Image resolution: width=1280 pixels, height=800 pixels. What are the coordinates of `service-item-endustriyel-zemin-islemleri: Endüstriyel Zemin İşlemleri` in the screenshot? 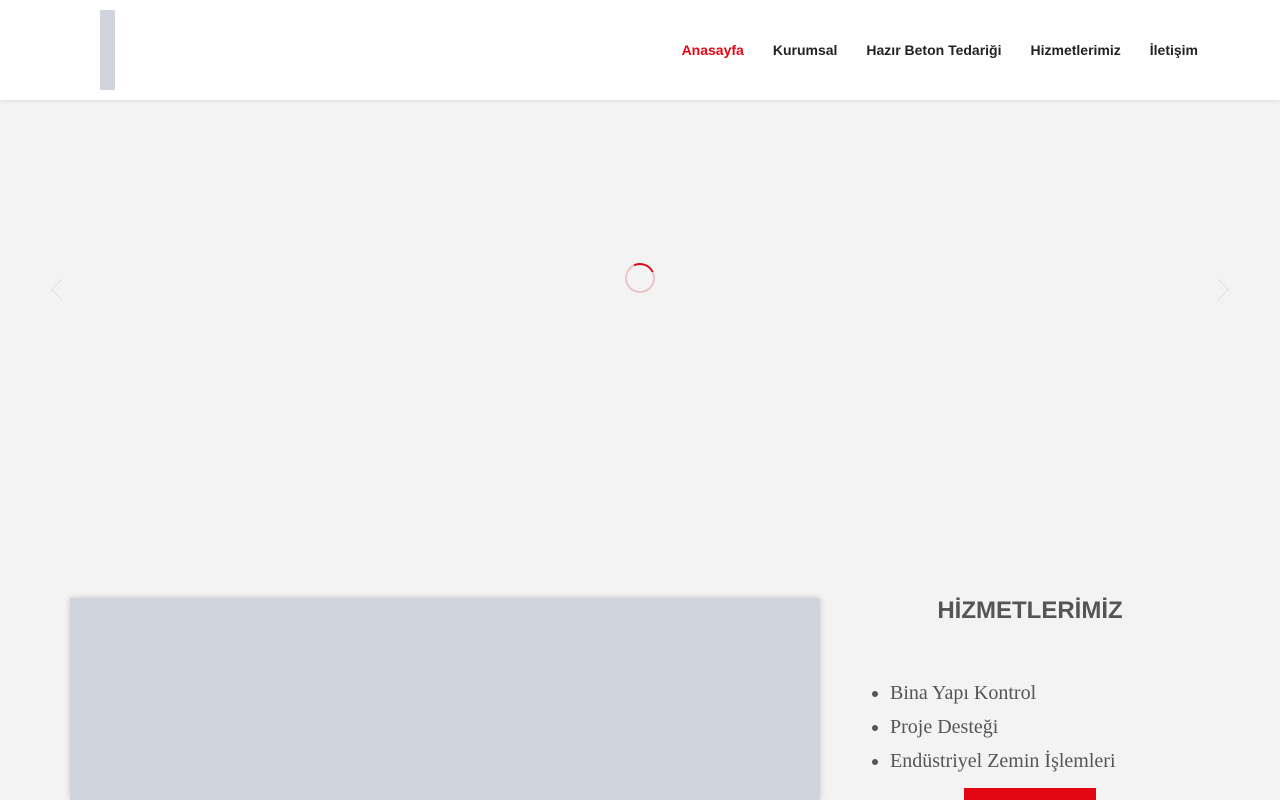 It's located at (1003, 761).